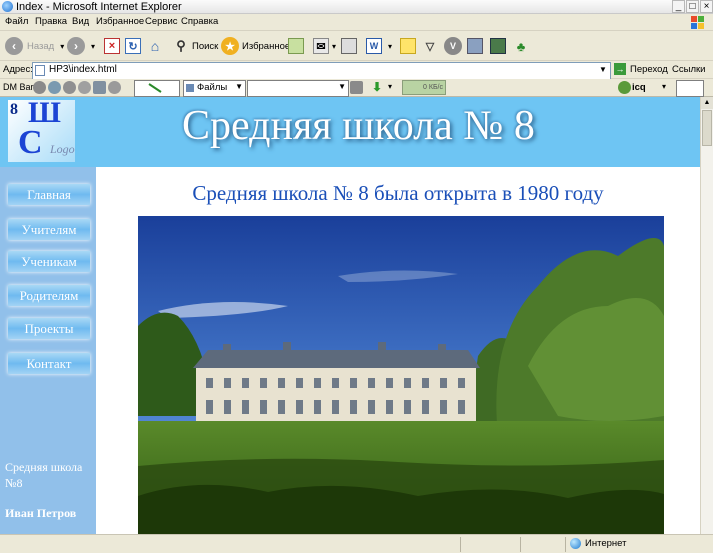  Describe the element at coordinates (706, 315) in the screenshot. I see `vertical-scrollbar: ▲` at that location.